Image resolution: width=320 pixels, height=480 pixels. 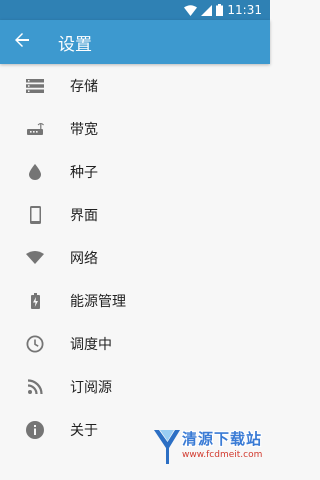 I want to click on phone-icon, so click(x=35, y=215).